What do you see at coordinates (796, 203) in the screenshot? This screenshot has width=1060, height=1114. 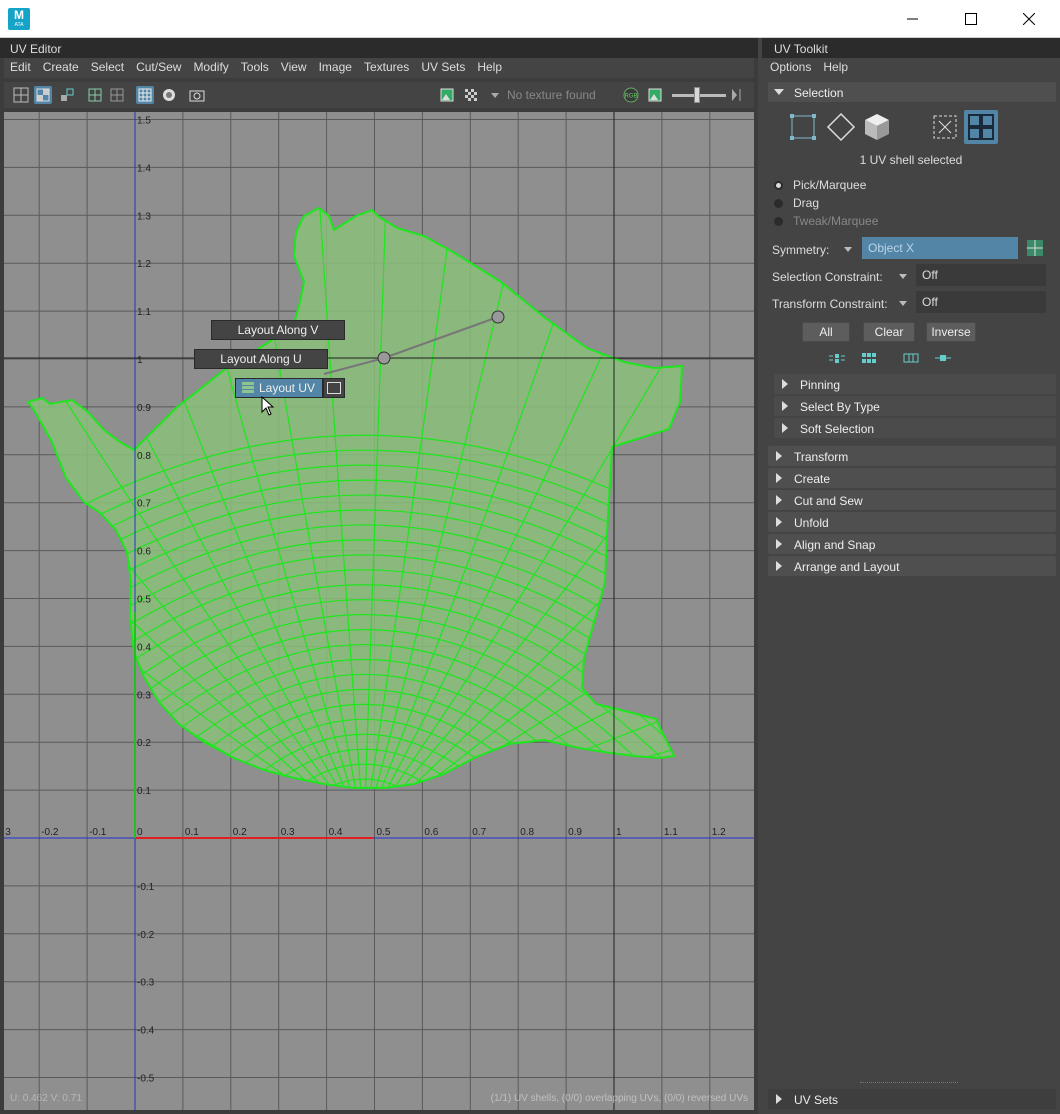 I see `radio-drag: Drag` at bounding box center [796, 203].